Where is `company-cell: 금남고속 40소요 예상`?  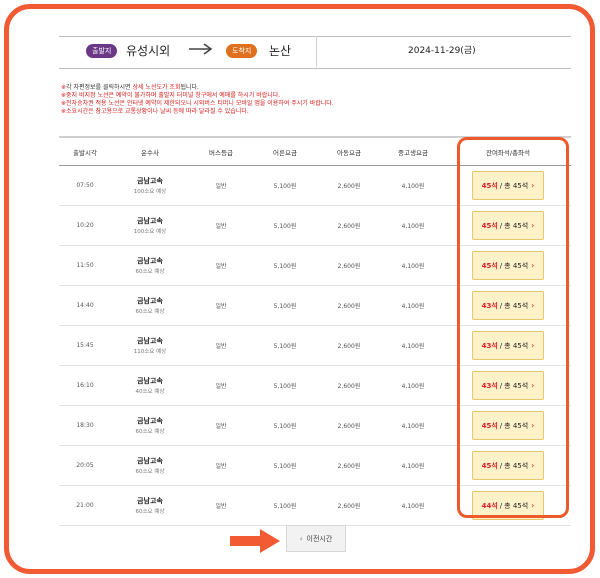
company-cell: 금남고속 40소요 예상 is located at coordinates (150, 385).